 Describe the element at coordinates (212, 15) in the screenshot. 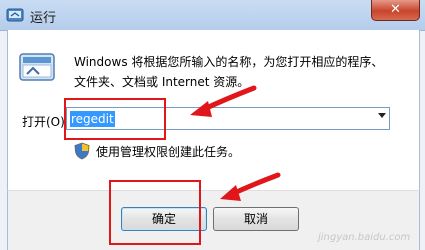

I see `title-bar: 运行 ✕` at that location.